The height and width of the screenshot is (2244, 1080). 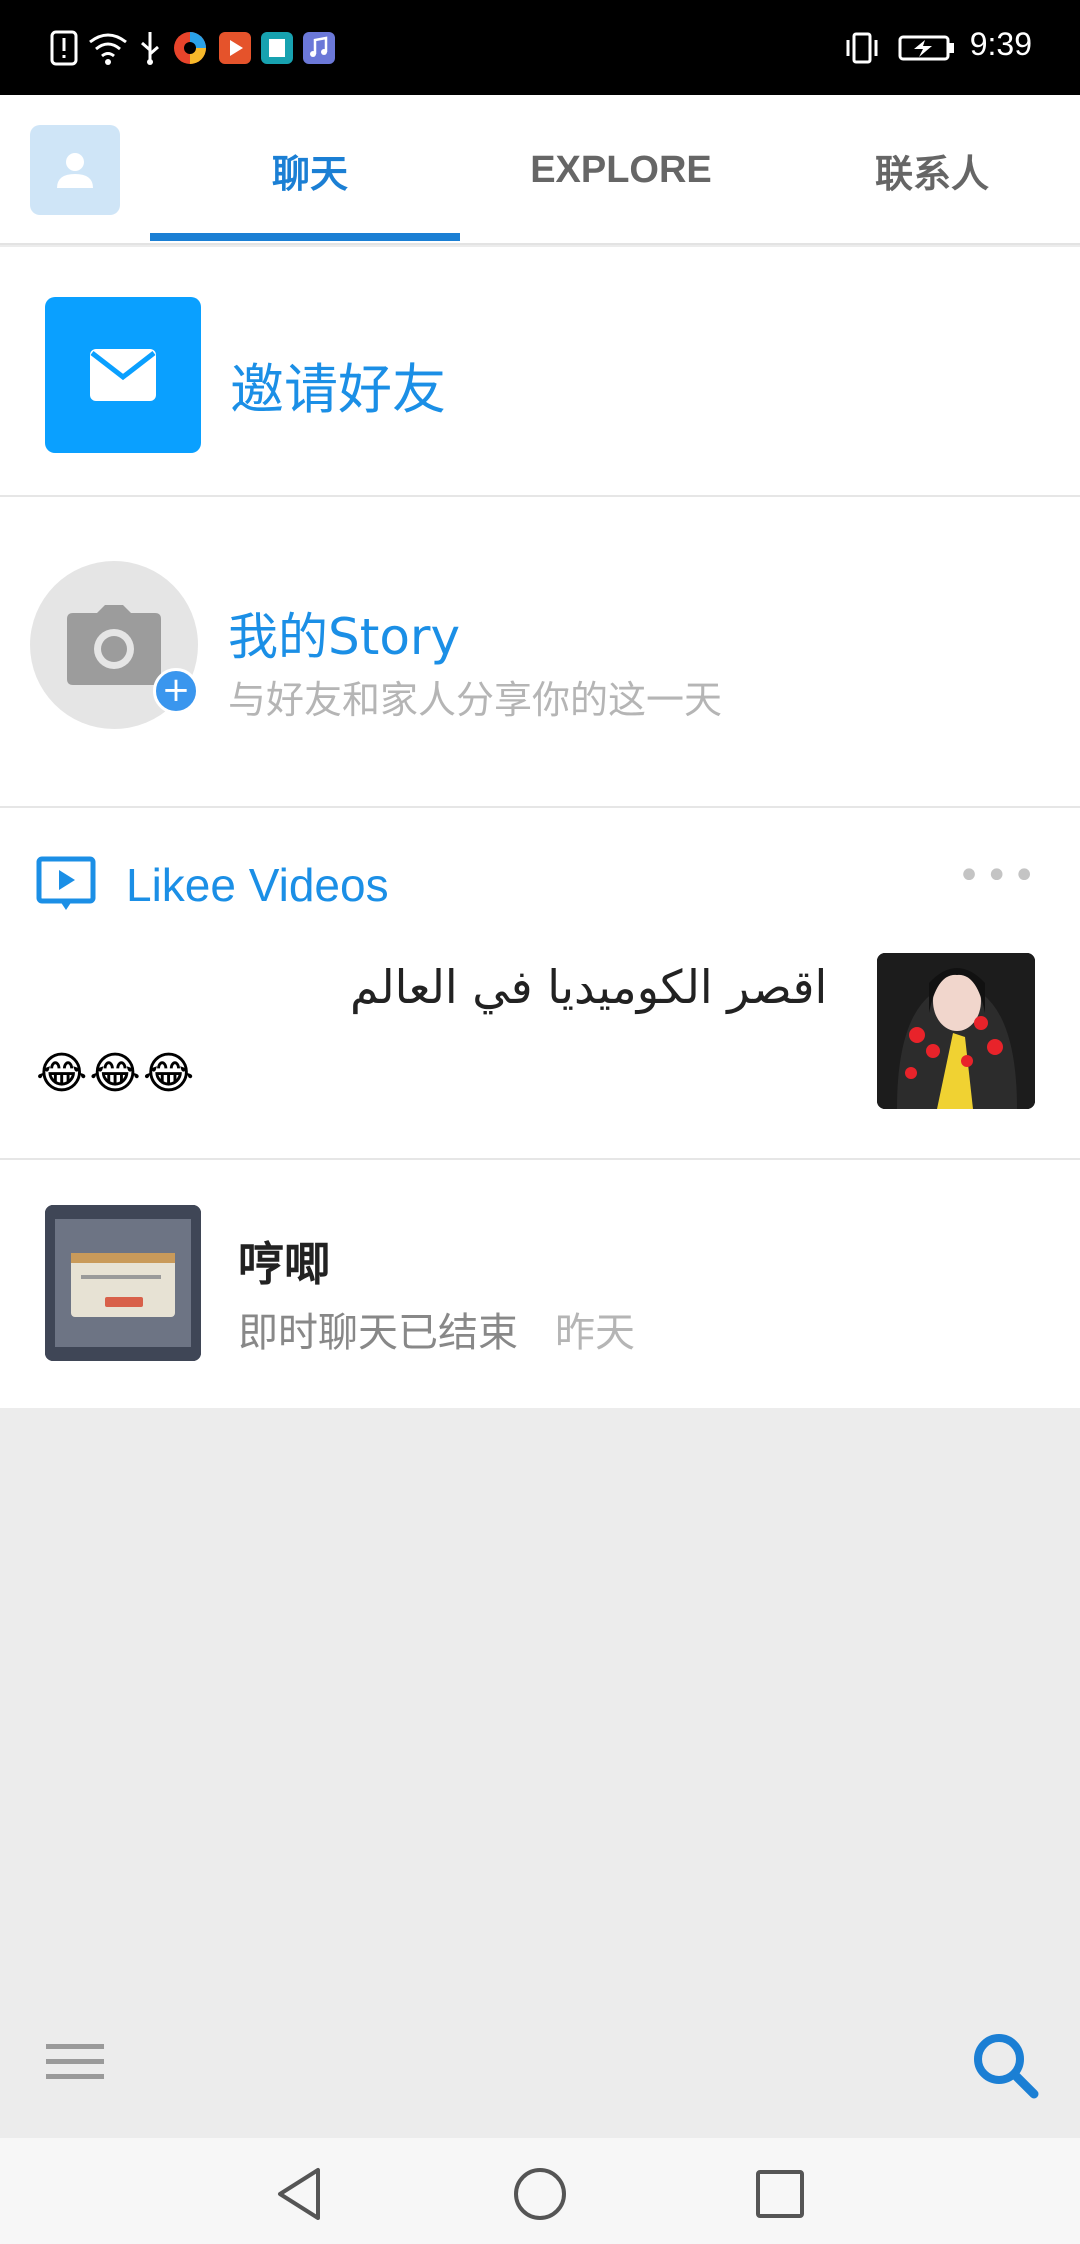 What do you see at coordinates (190, 48) in the screenshot?
I see `app-icon-browser` at bounding box center [190, 48].